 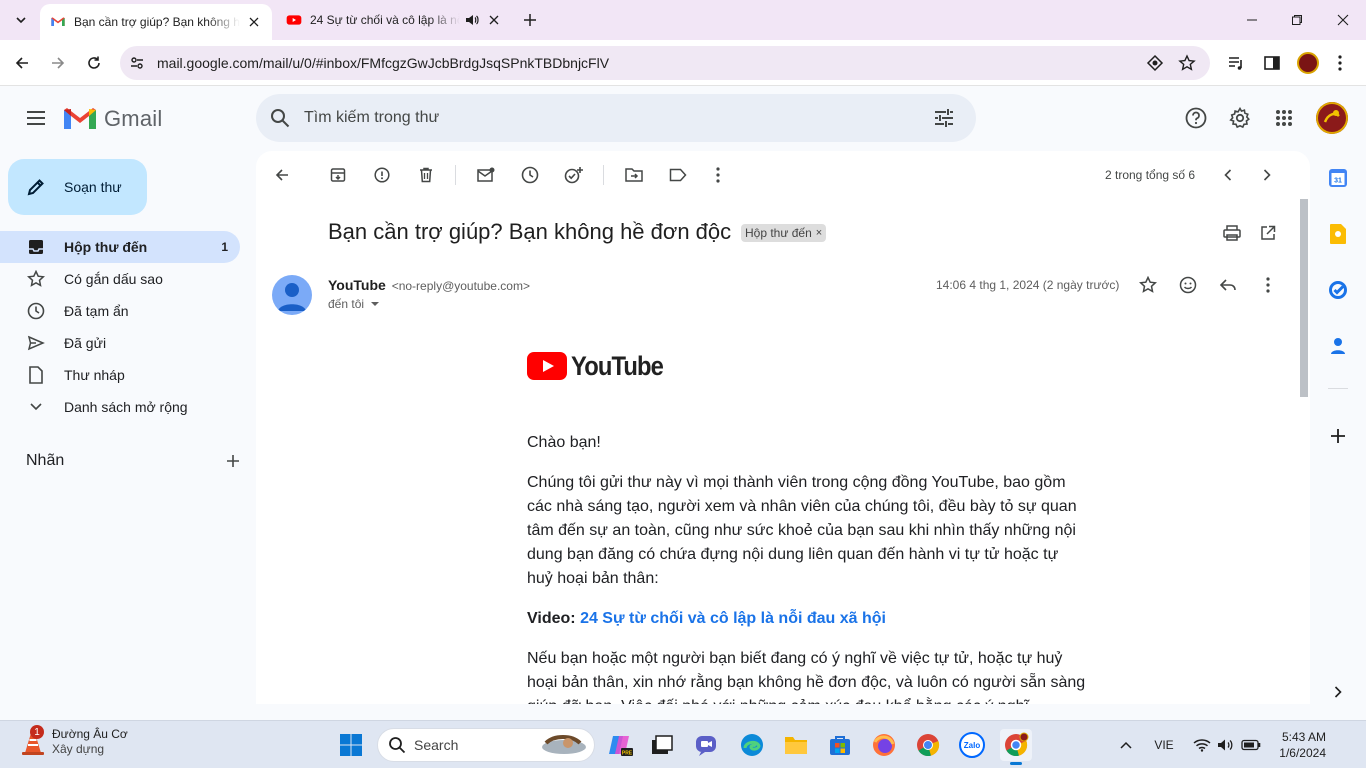 What do you see at coordinates (106, 247) in the screenshot?
I see `nav-label: Hộp thư đến` at bounding box center [106, 247].